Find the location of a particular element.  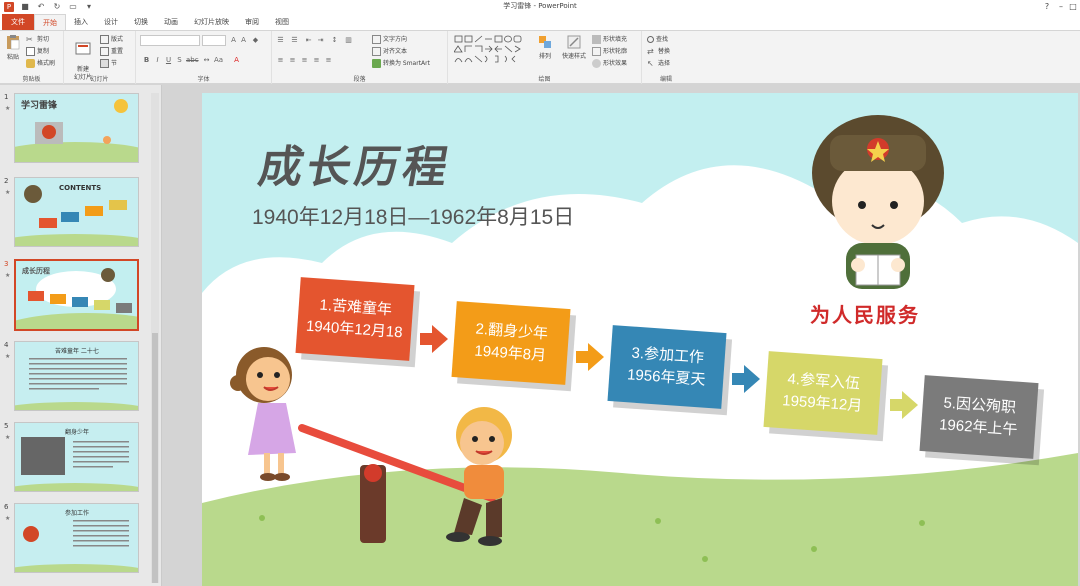

bold-icon: B is located at coordinates (146, 60).